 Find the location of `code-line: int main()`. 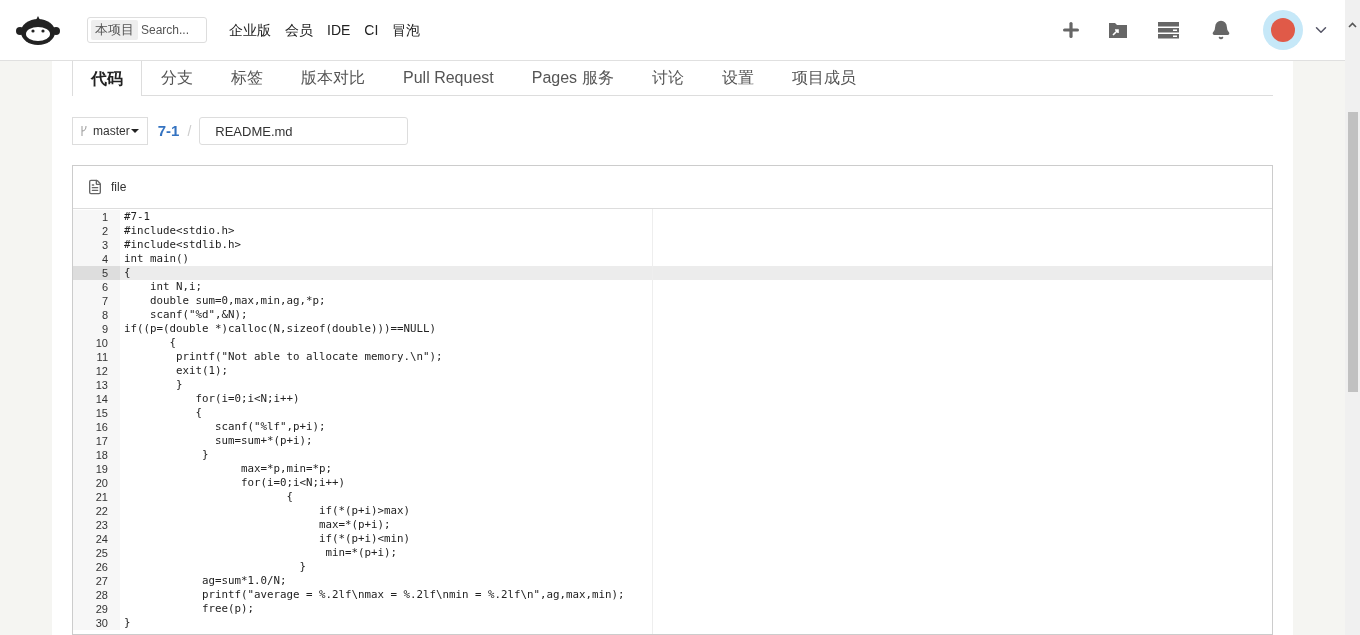

code-line: int main() is located at coordinates (156, 259).